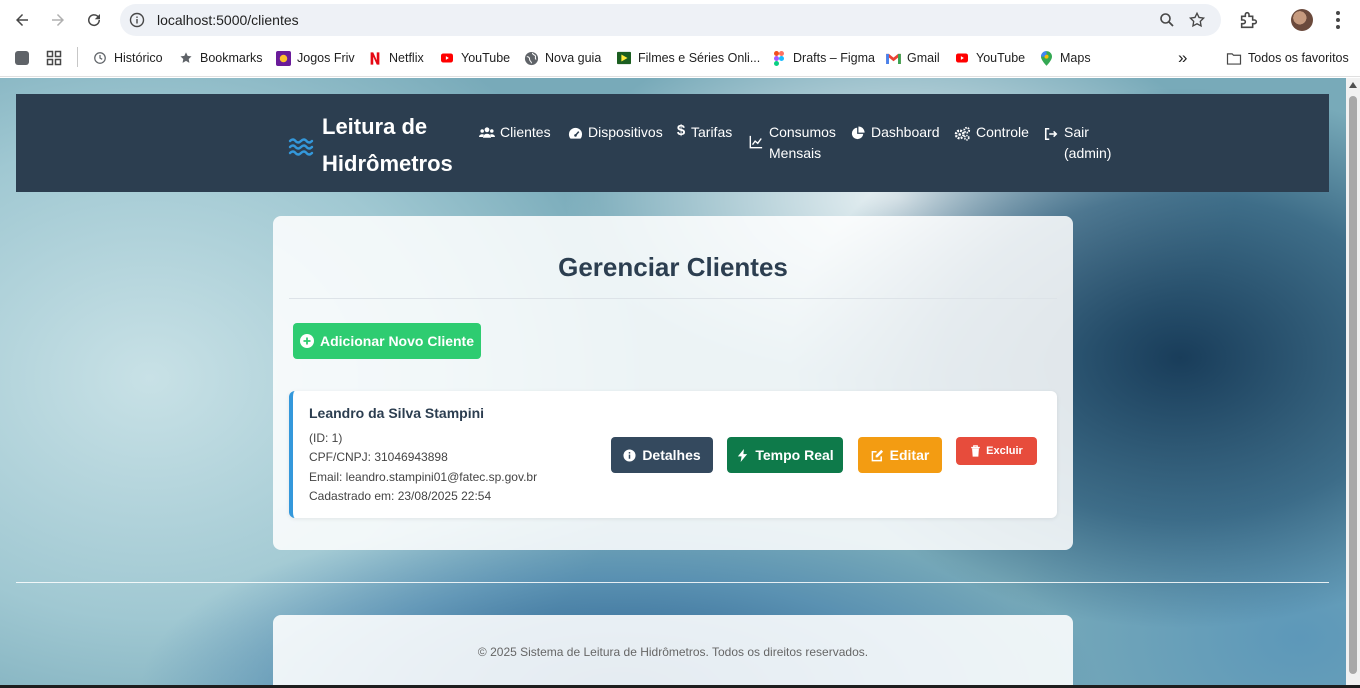 The width and height of the screenshot is (1360, 688). What do you see at coordinates (1167, 20) in the screenshot?
I see `zoom-icon` at bounding box center [1167, 20].